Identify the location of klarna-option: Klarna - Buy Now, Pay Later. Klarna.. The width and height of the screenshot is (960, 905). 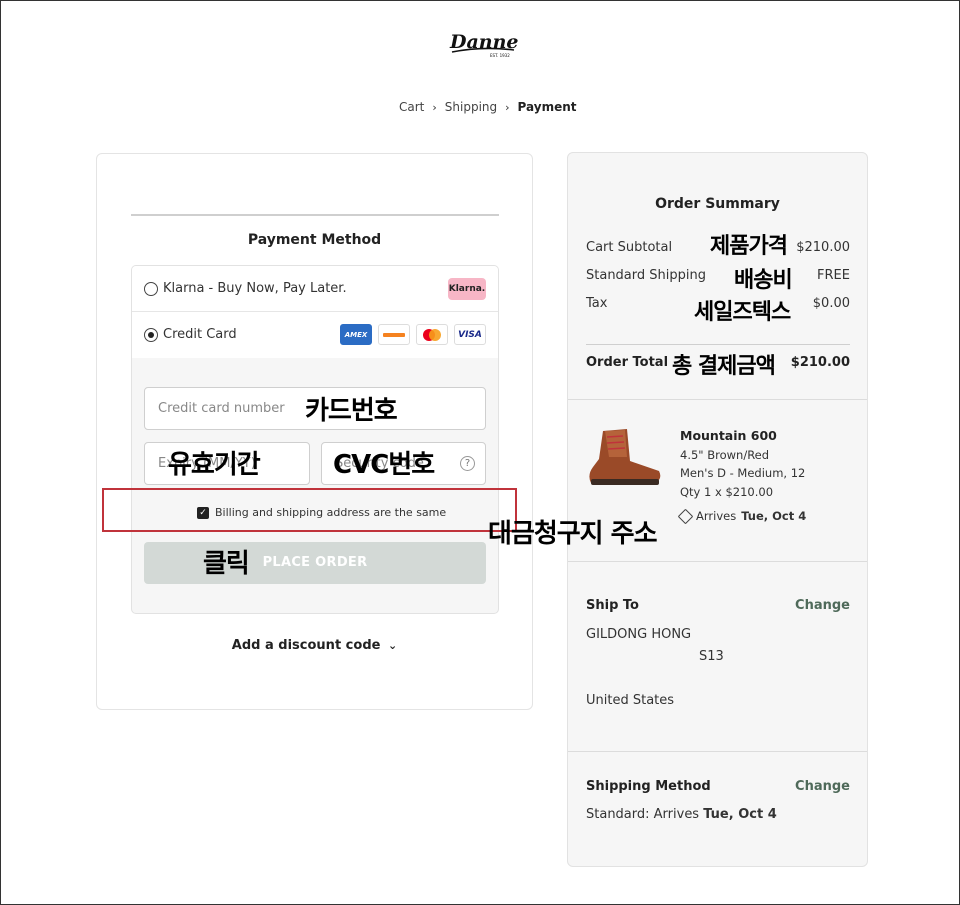
(315, 289).